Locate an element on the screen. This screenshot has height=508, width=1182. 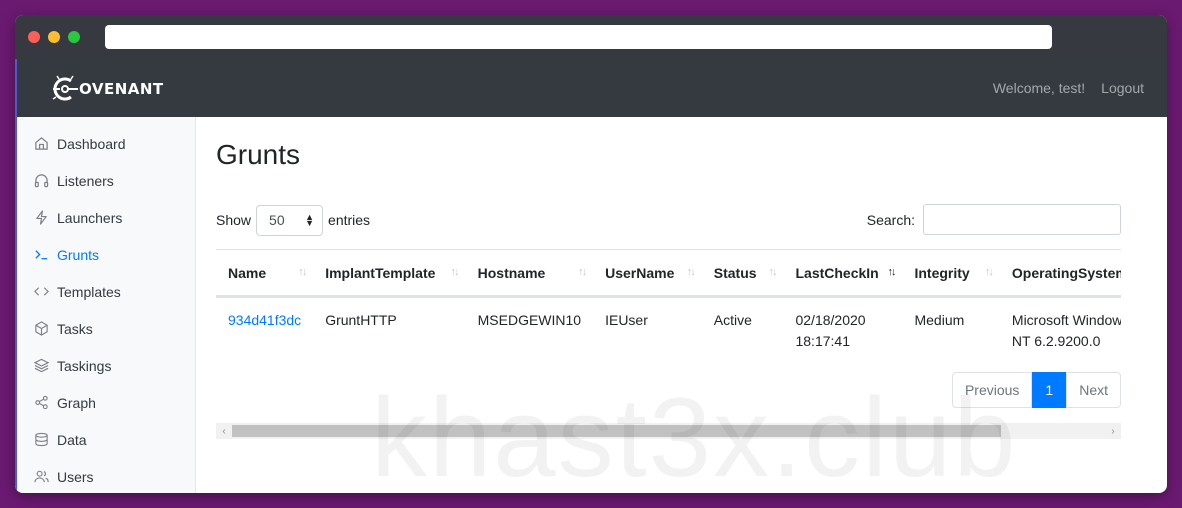
title-bar is located at coordinates (591, 37).